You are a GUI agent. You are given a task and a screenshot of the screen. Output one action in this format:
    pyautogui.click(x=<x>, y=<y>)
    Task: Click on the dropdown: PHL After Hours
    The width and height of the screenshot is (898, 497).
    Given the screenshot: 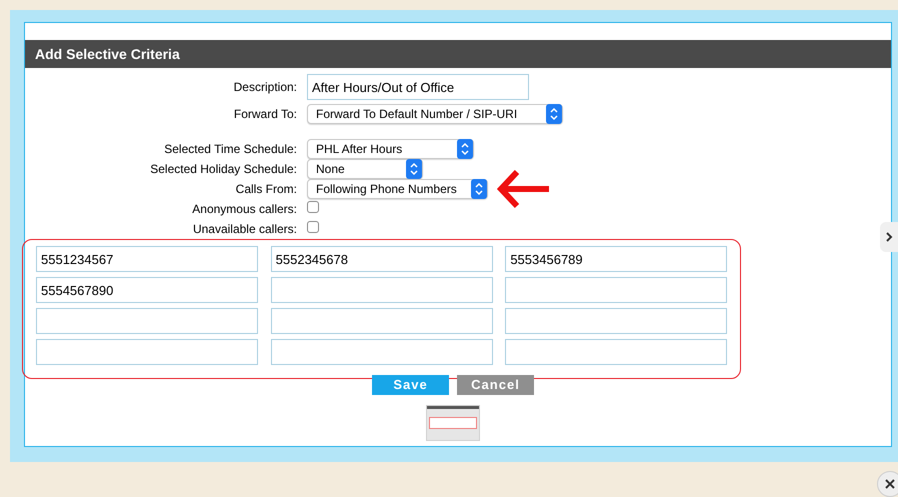 What is the action you would take?
    pyautogui.click(x=390, y=149)
    